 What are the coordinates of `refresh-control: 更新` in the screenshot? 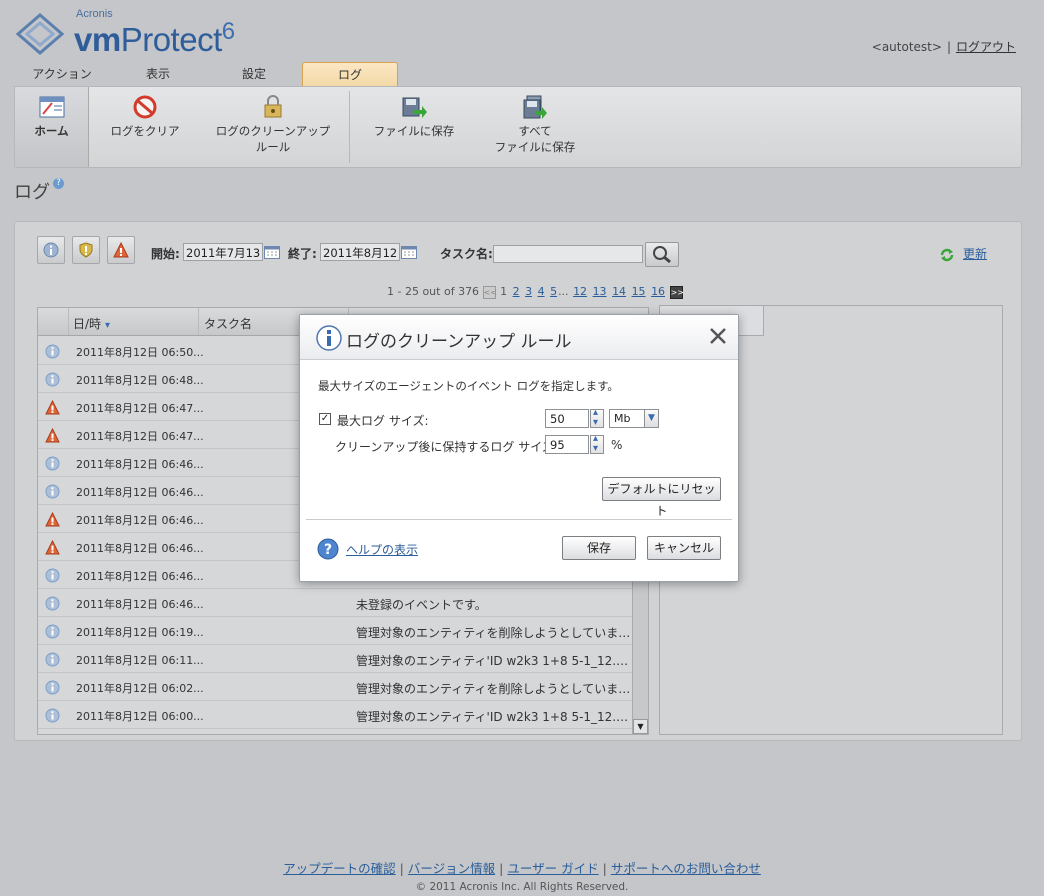 It's located at (963, 254).